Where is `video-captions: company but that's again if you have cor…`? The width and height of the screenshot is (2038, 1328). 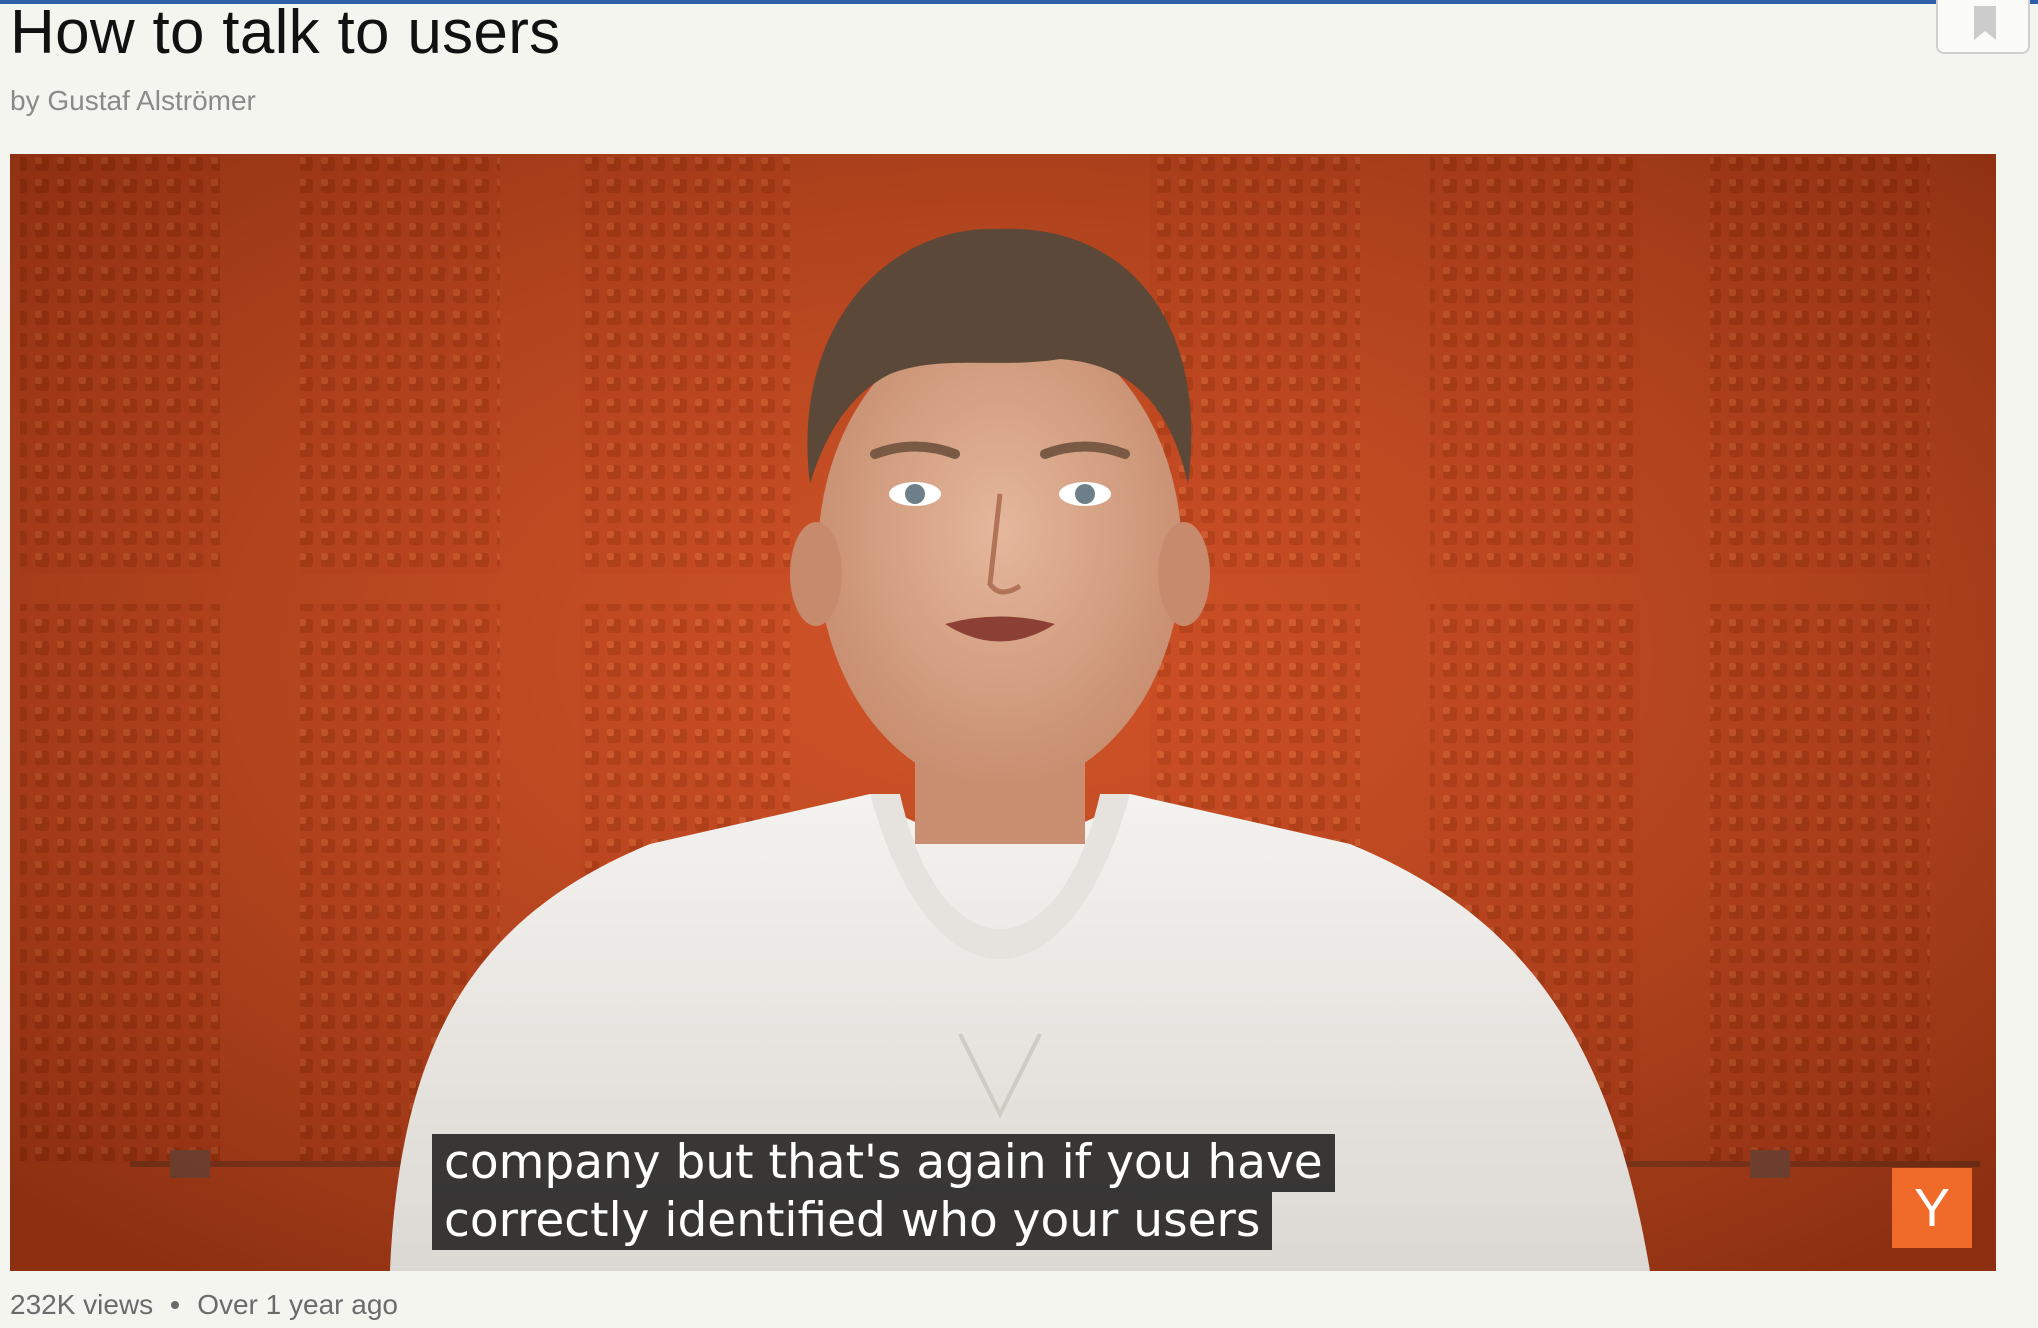 video-captions: company but that's again if you have cor… is located at coordinates (883, 1192).